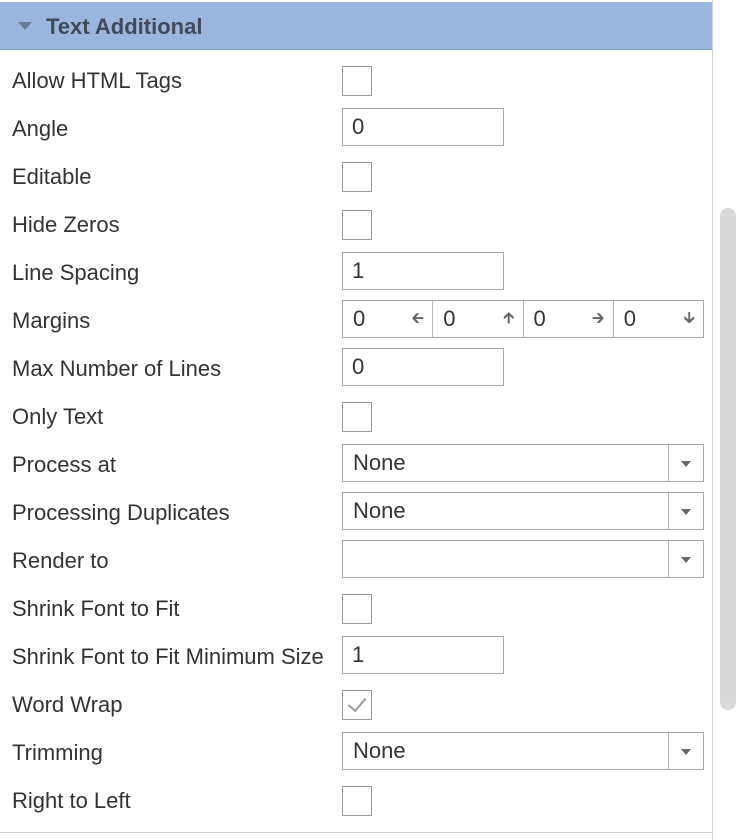 Image resolution: width=736 pixels, height=840 pixels. What do you see at coordinates (423, 655) in the screenshot?
I see `shrink-font-min-size-input: 1` at bounding box center [423, 655].